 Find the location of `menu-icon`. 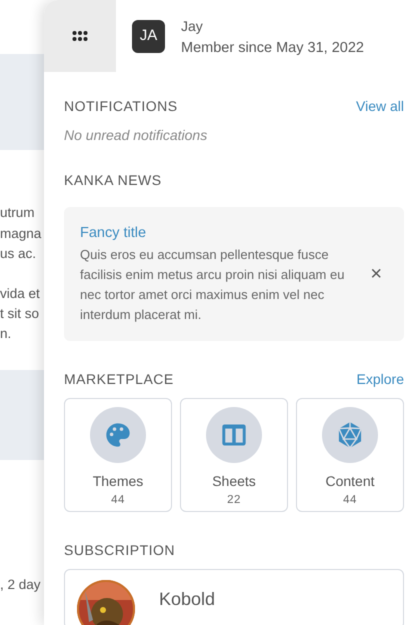

menu-icon is located at coordinates (80, 36).